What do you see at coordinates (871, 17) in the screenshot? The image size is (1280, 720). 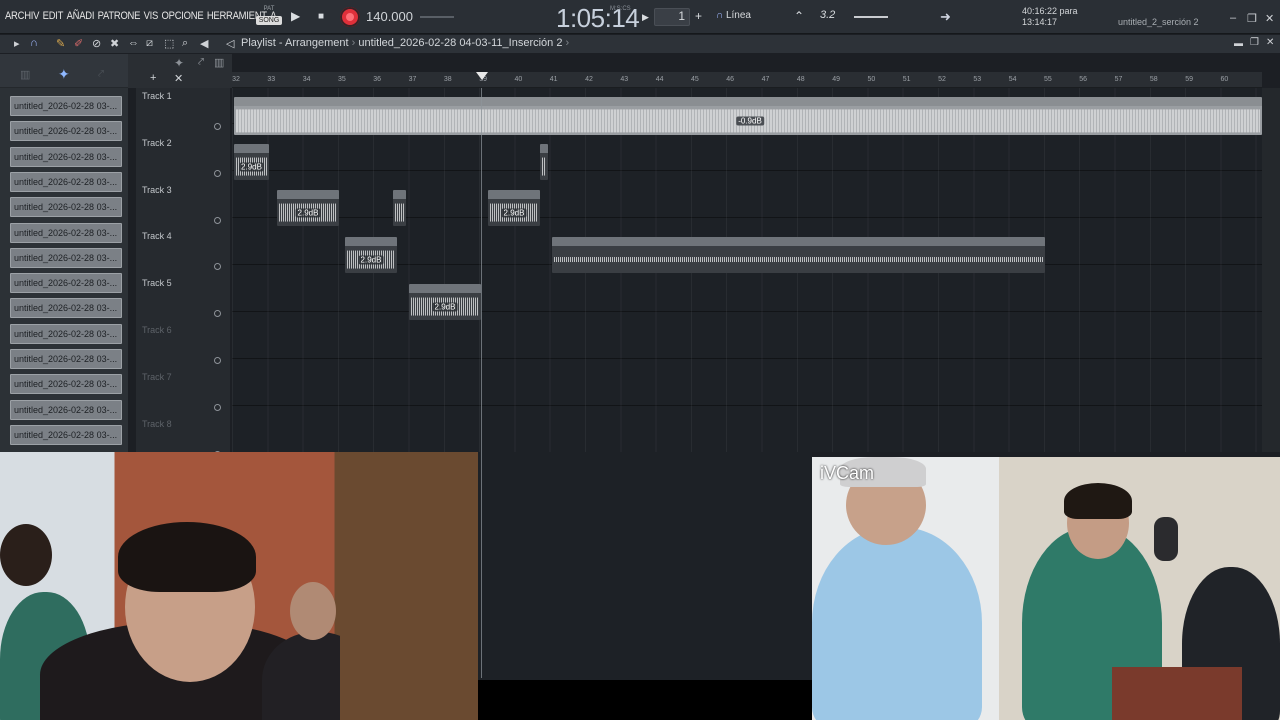 I see `master-volume-slider` at bounding box center [871, 17].